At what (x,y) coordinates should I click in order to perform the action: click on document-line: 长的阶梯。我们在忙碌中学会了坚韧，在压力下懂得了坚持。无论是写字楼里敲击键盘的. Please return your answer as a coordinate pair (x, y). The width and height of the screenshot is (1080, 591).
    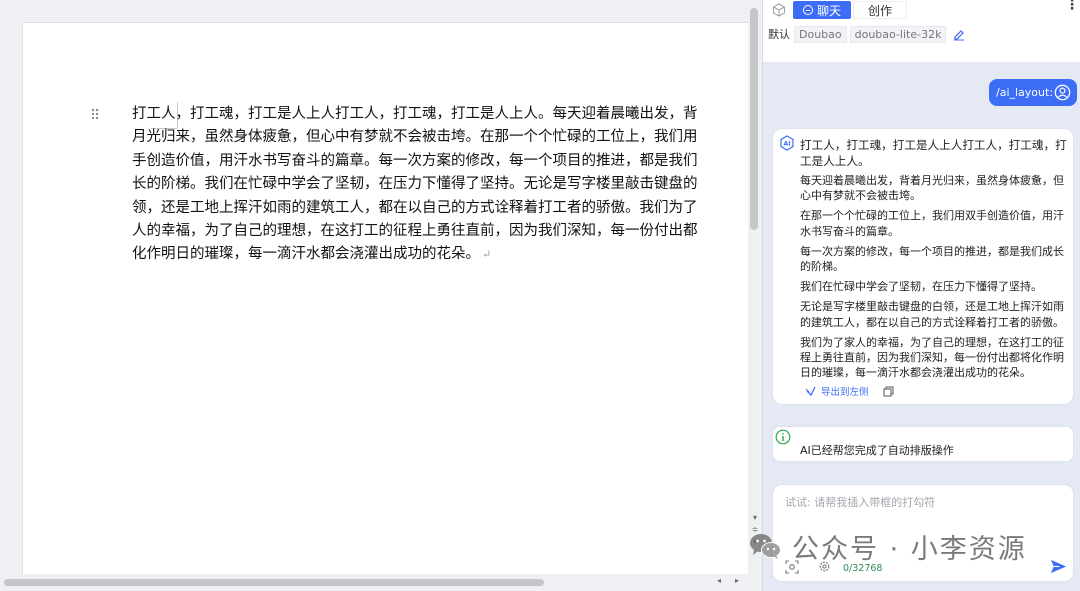
    Looking at the image, I should click on (415, 184).